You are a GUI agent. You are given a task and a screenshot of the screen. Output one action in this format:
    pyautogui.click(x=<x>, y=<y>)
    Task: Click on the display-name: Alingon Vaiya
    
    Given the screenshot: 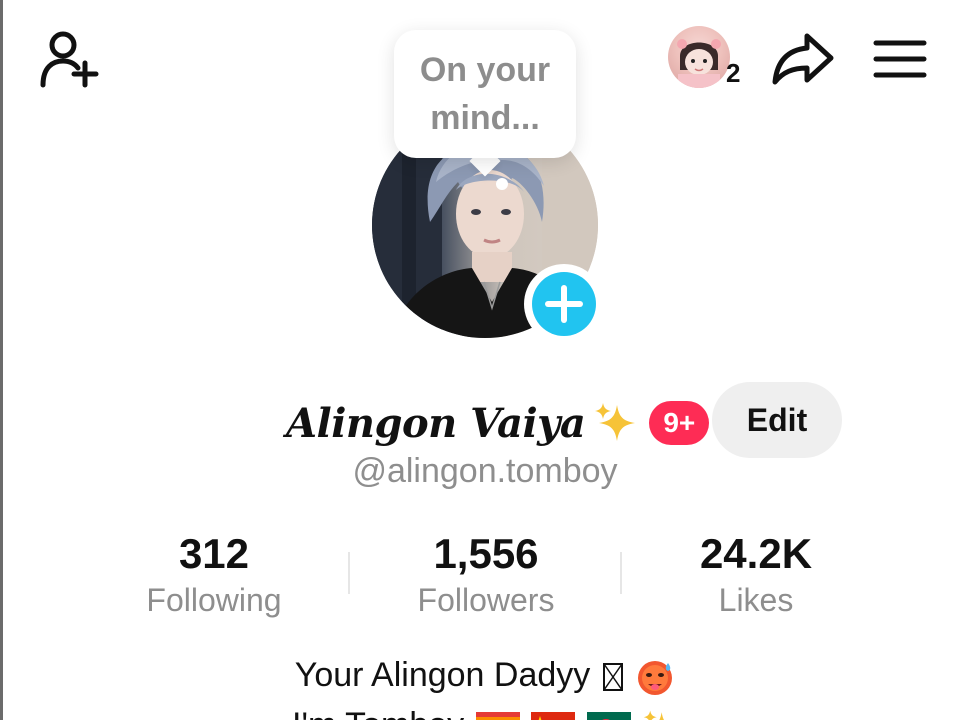 What is the action you would take?
    pyautogui.click(x=436, y=423)
    